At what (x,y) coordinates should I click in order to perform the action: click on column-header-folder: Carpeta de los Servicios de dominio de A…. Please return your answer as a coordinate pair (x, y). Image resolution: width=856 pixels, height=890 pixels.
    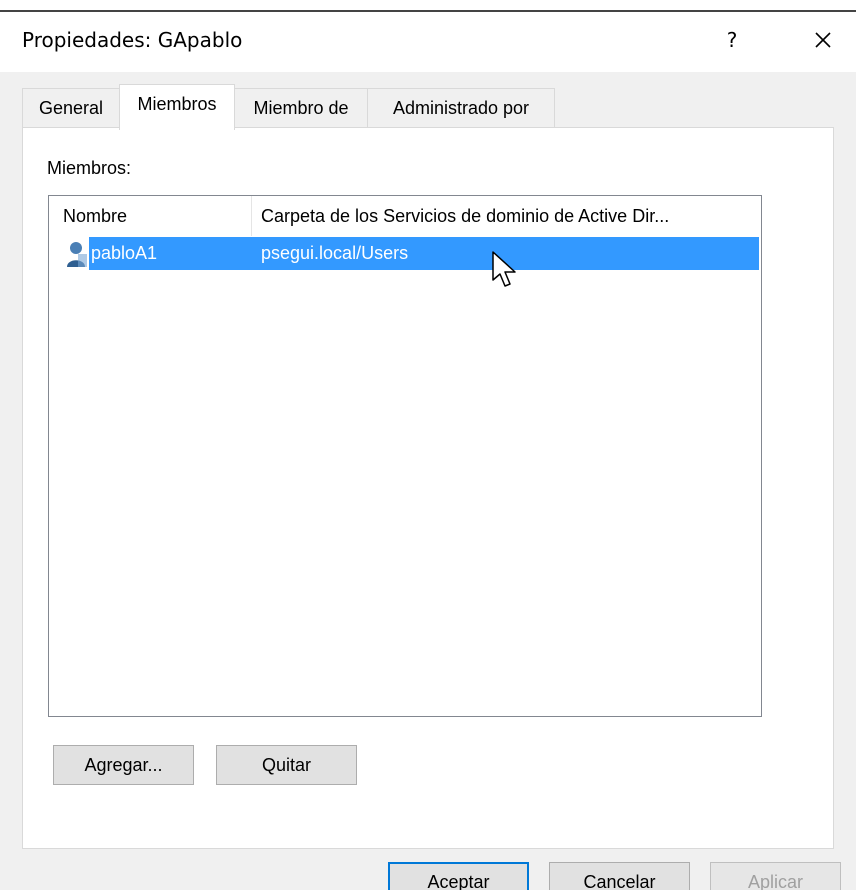
    Looking at the image, I should click on (506, 216).